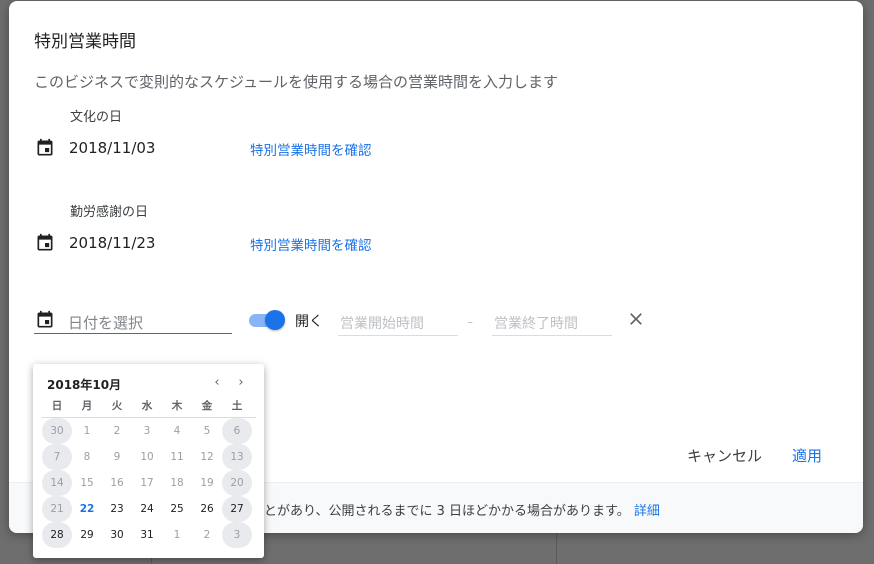  I want to click on weekday-label: 土, so click(237, 406).